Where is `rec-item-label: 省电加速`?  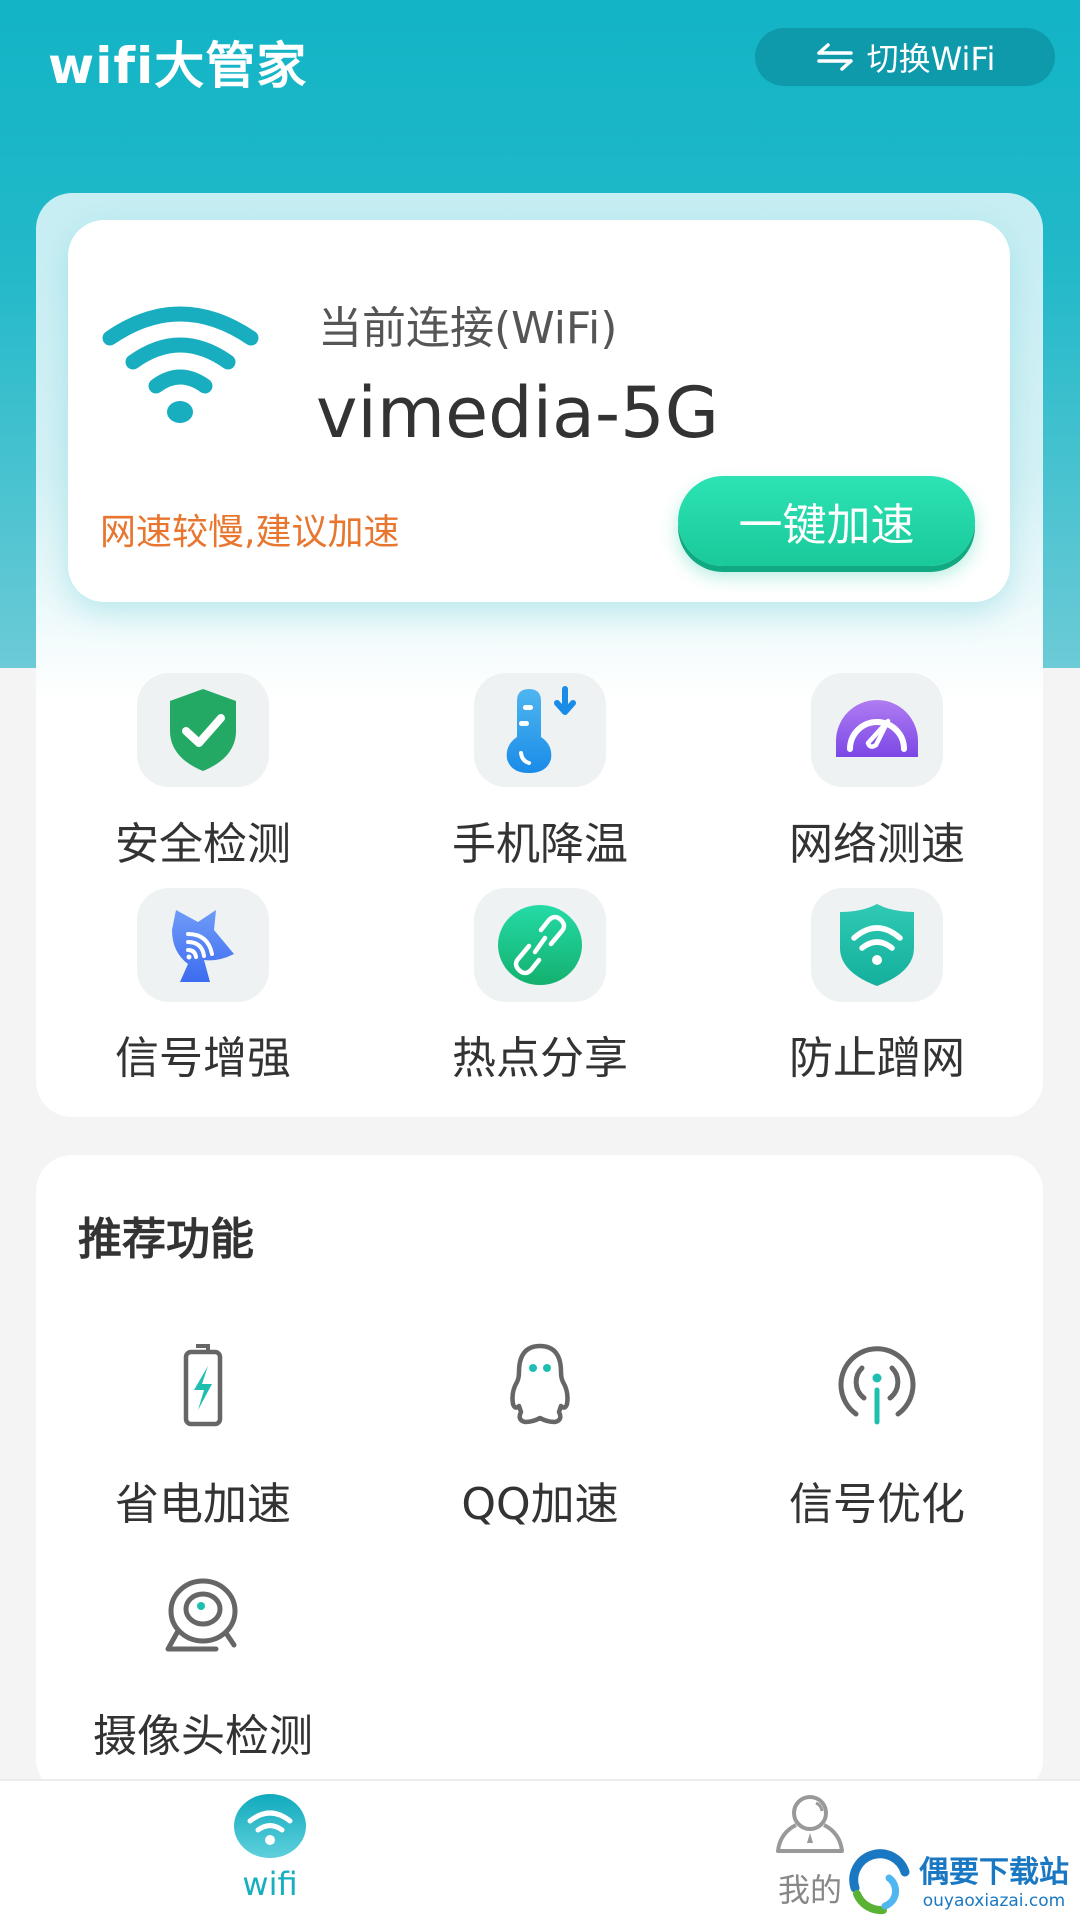
rec-item-label: 省电加速 is located at coordinates (203, 1504).